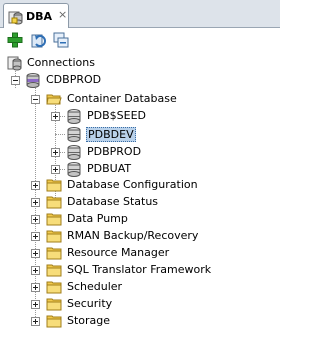  I want to click on tree-label: Data Pump, so click(97, 218).